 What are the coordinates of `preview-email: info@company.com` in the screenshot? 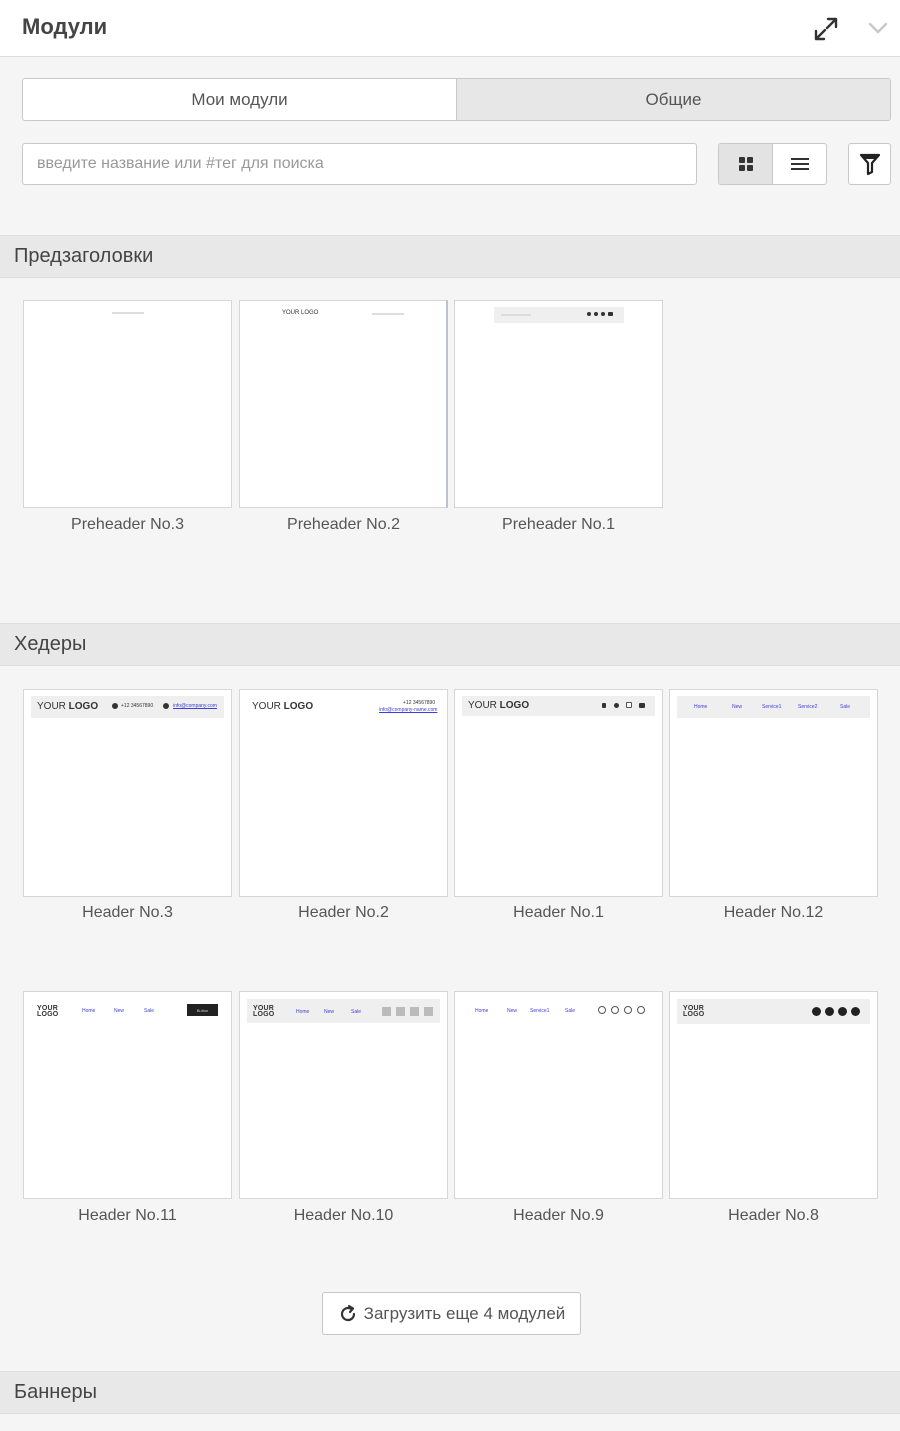 It's located at (195, 706).